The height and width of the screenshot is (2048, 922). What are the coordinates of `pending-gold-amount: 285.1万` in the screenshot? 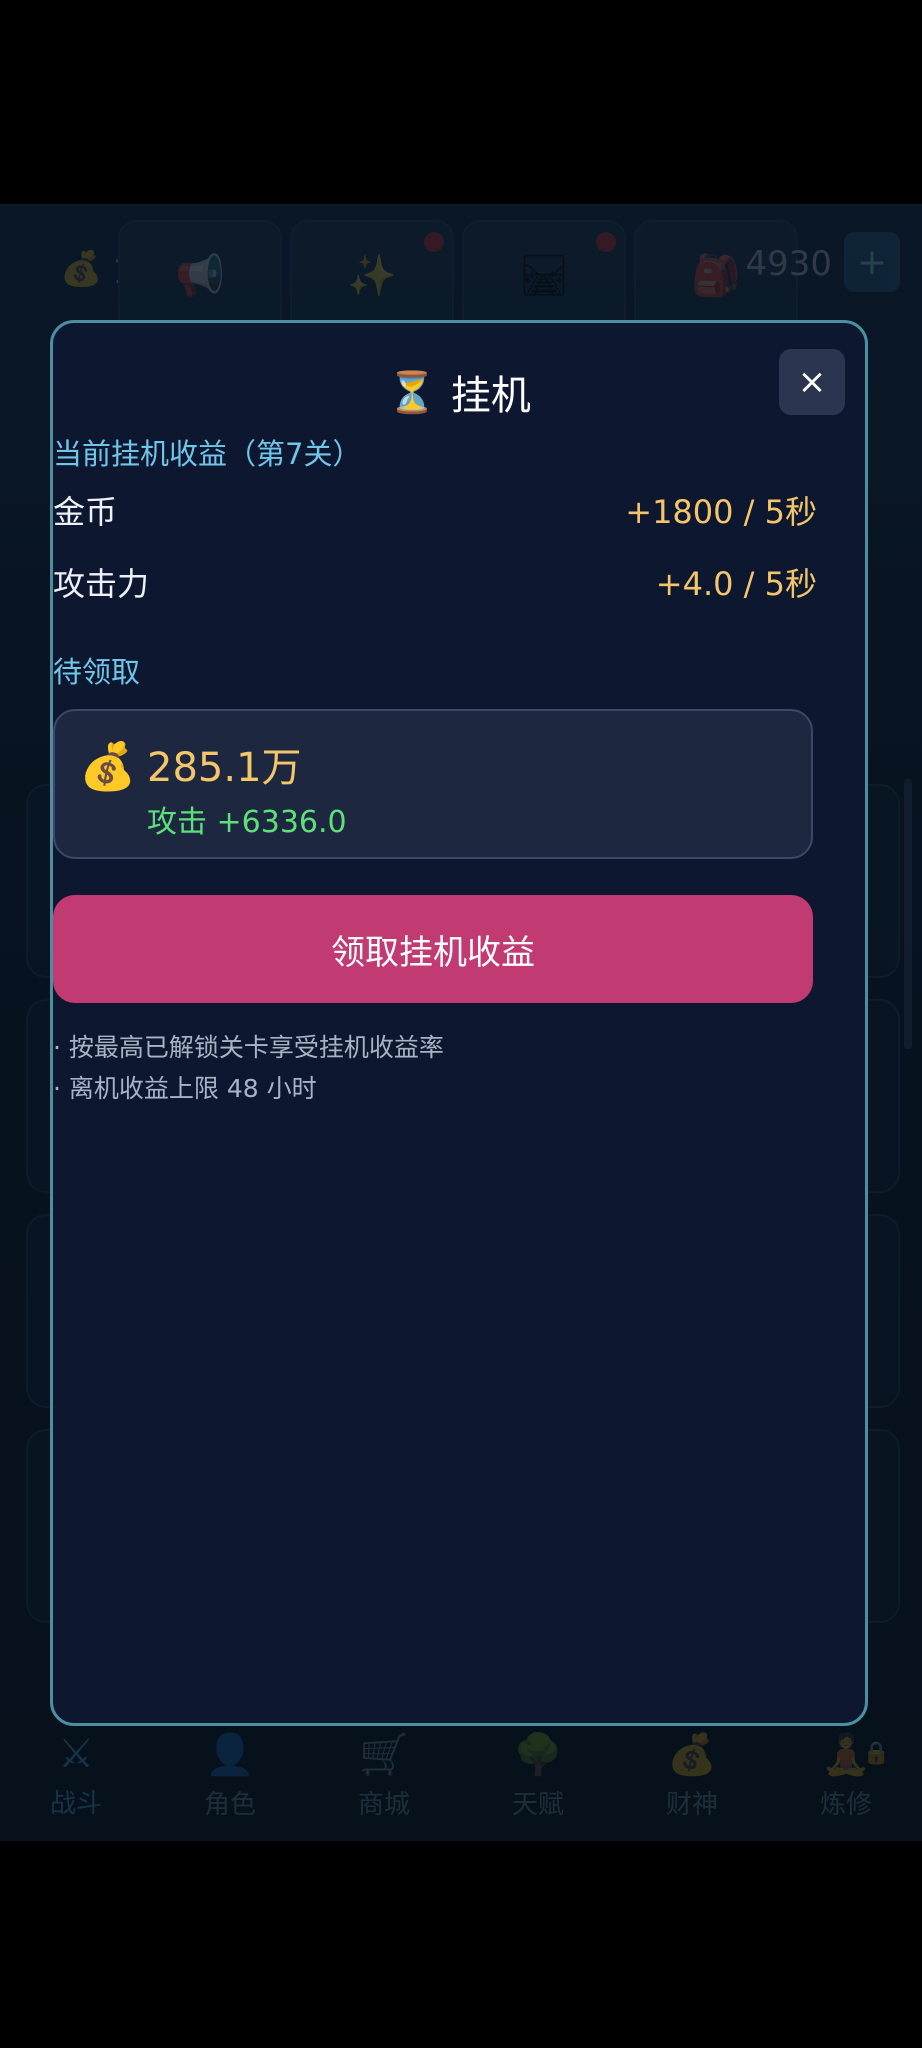 It's located at (224, 768).